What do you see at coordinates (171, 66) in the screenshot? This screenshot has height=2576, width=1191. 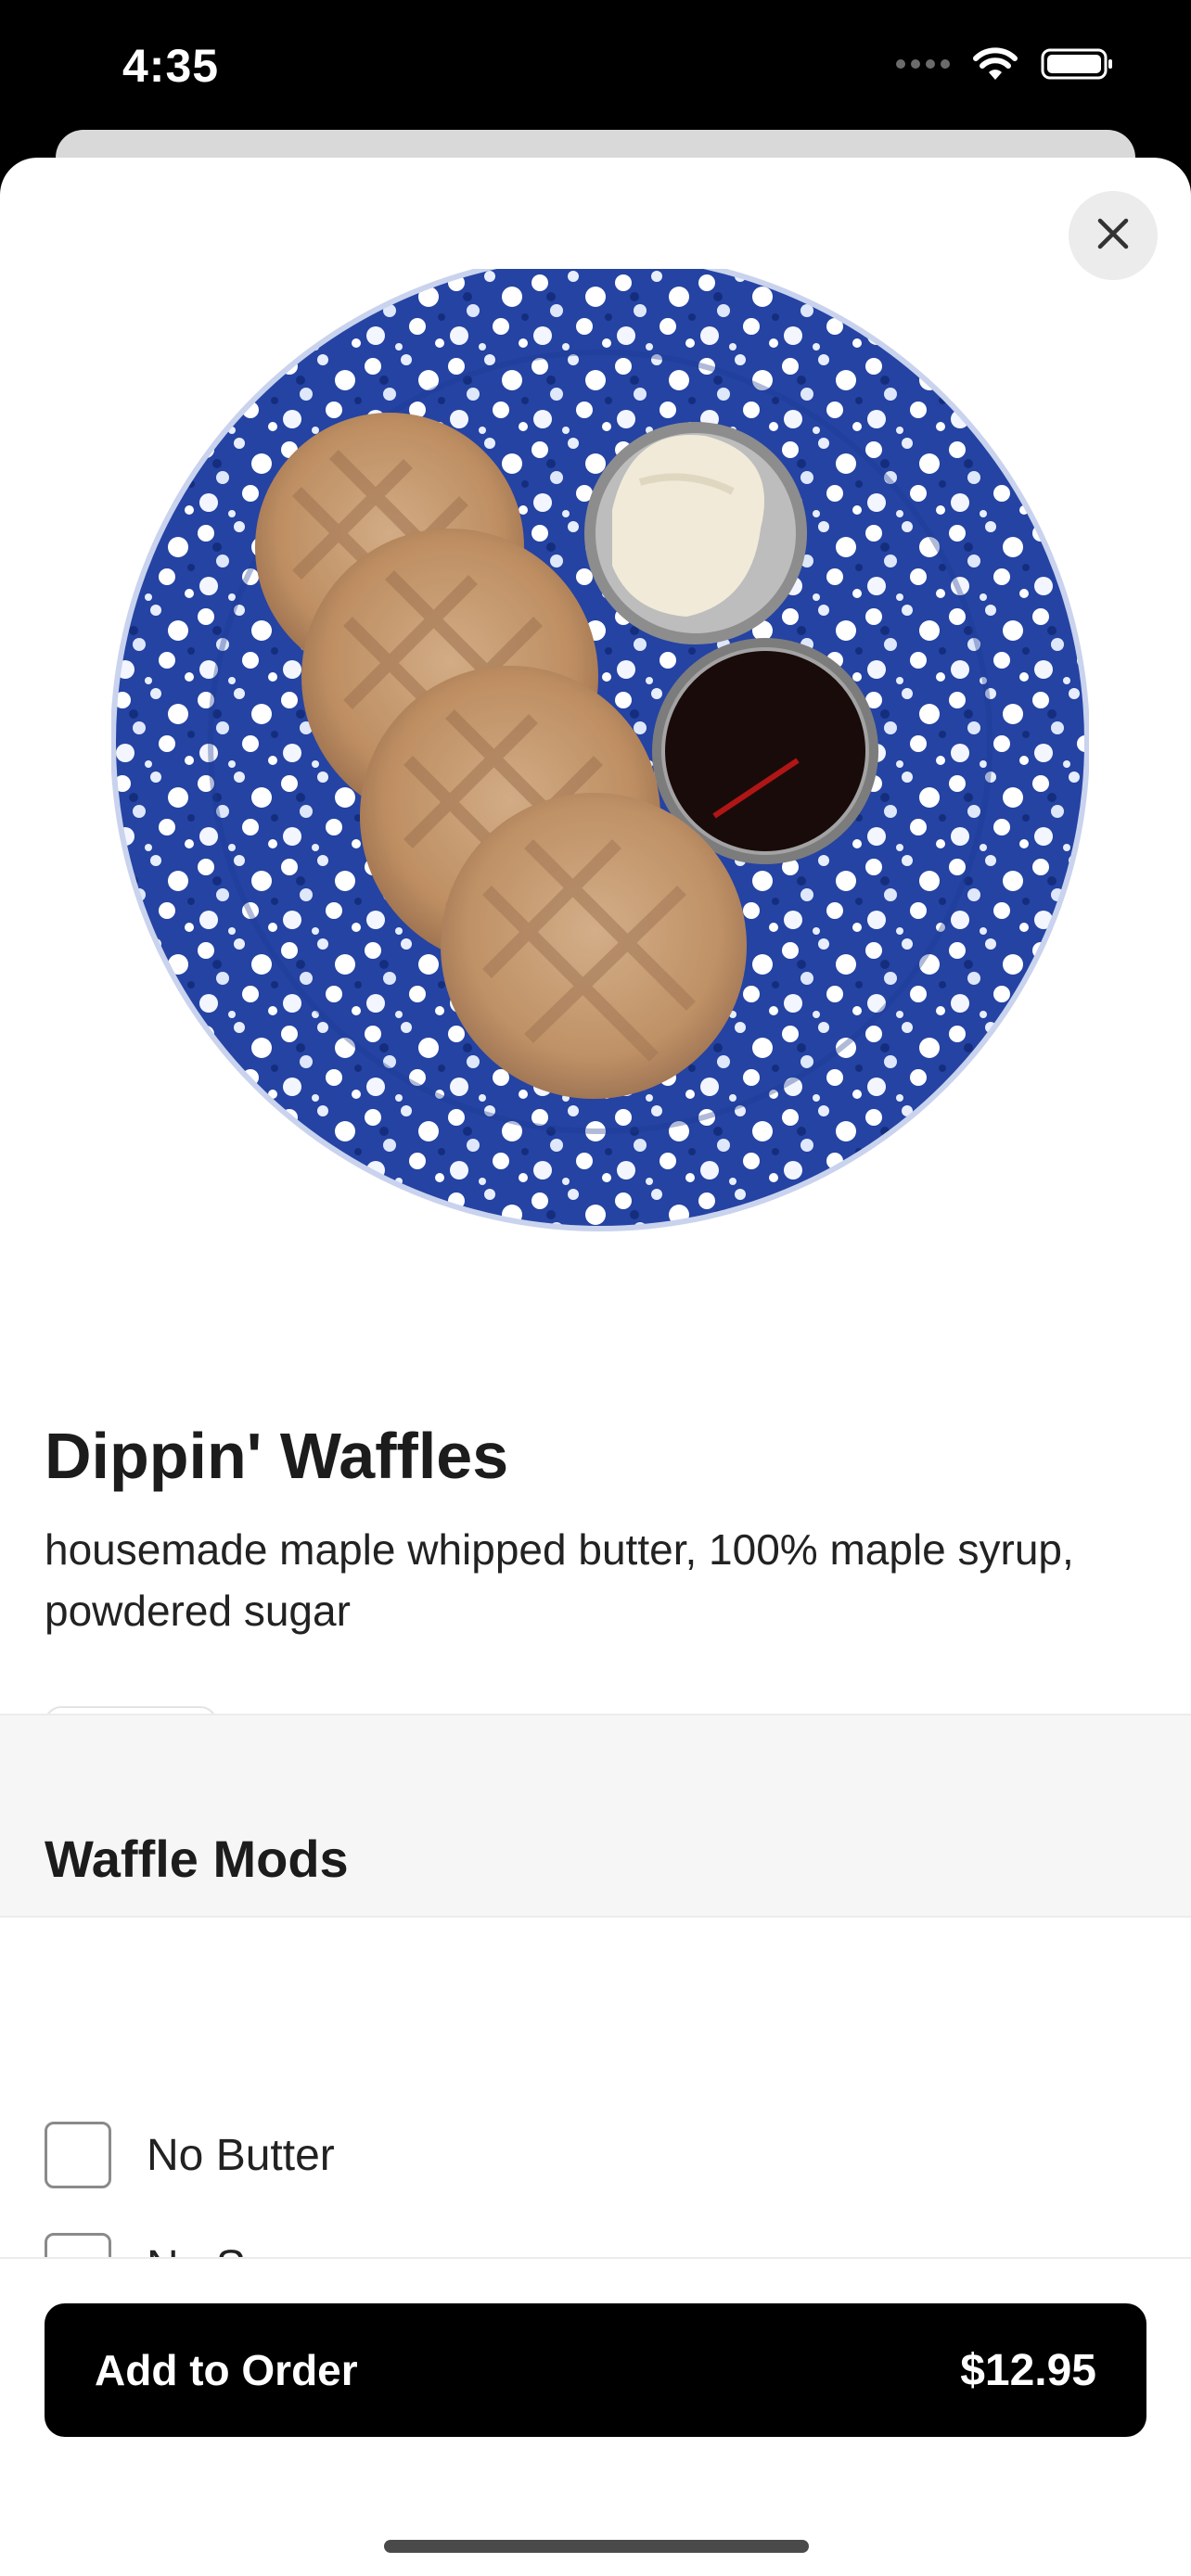 I see `status-time: 4:35` at bounding box center [171, 66].